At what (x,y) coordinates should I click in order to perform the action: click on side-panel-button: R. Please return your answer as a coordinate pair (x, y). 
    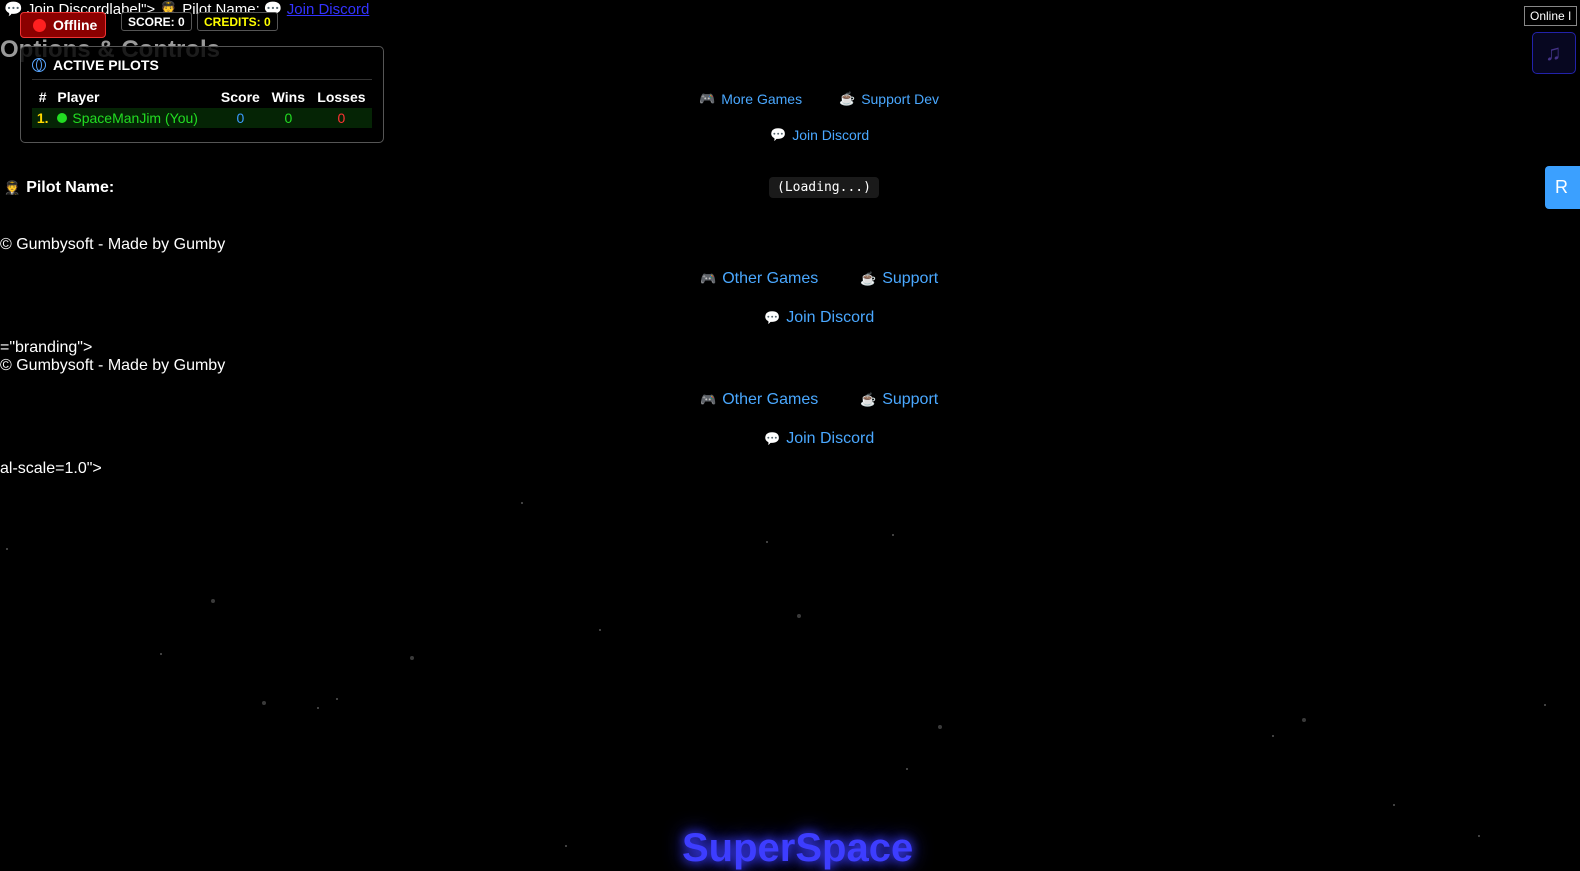
    Looking at the image, I should click on (1562, 187).